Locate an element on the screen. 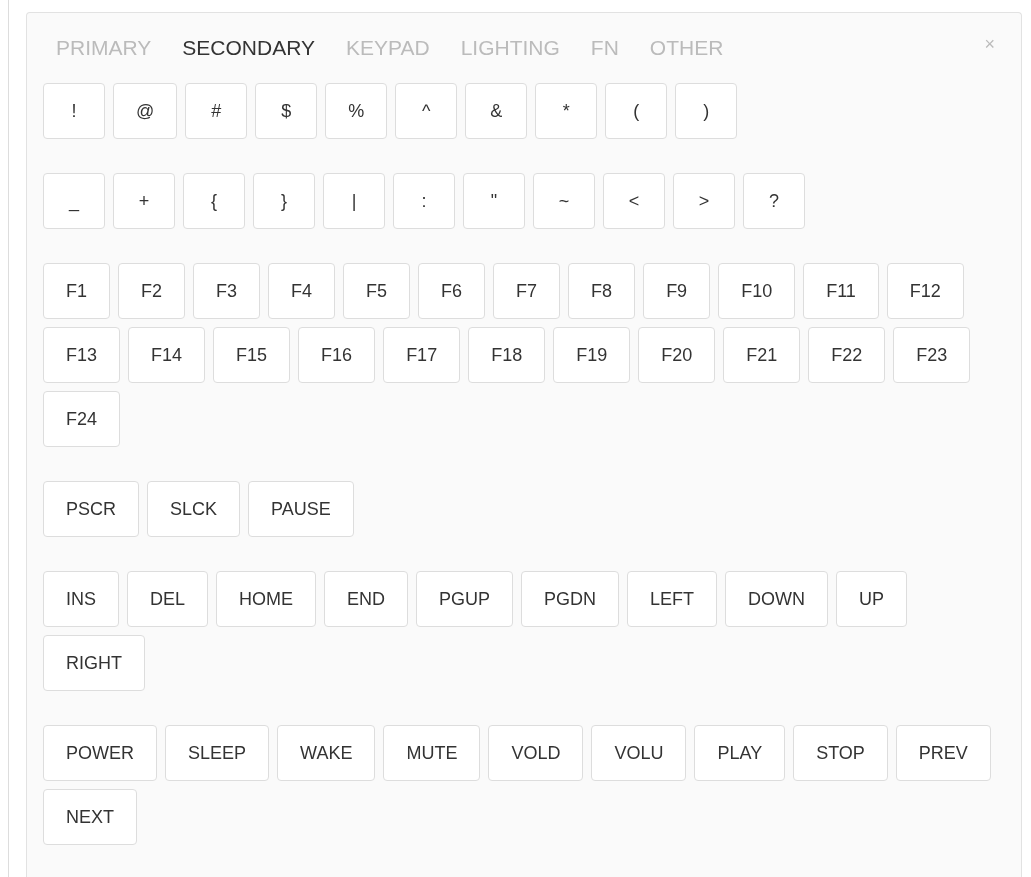  key-button: ^ is located at coordinates (426, 111).